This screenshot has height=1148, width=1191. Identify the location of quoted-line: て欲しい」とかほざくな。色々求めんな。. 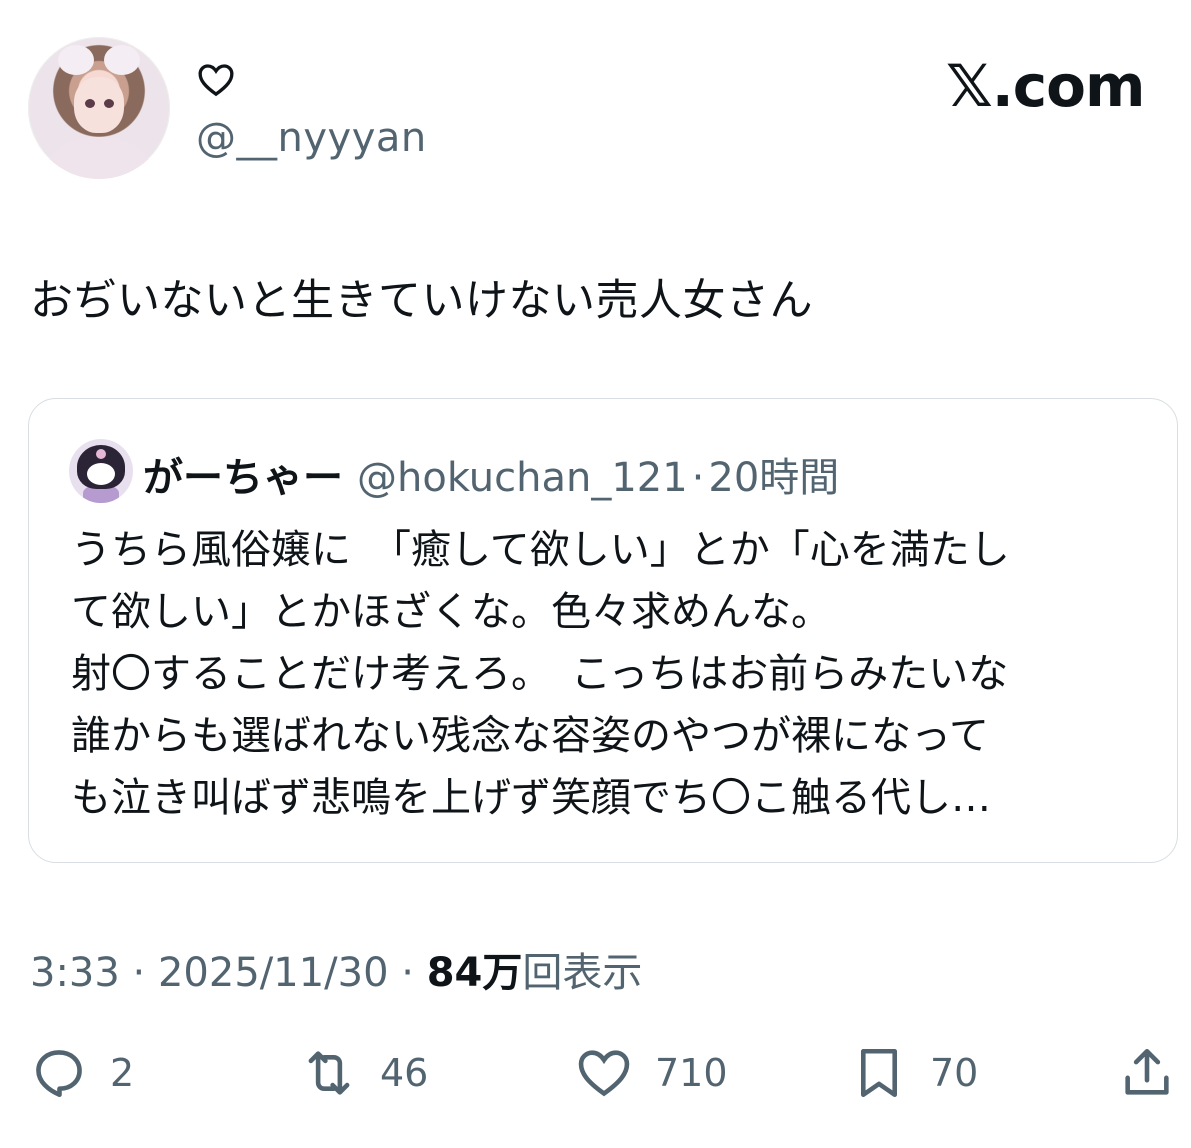
(451, 612).